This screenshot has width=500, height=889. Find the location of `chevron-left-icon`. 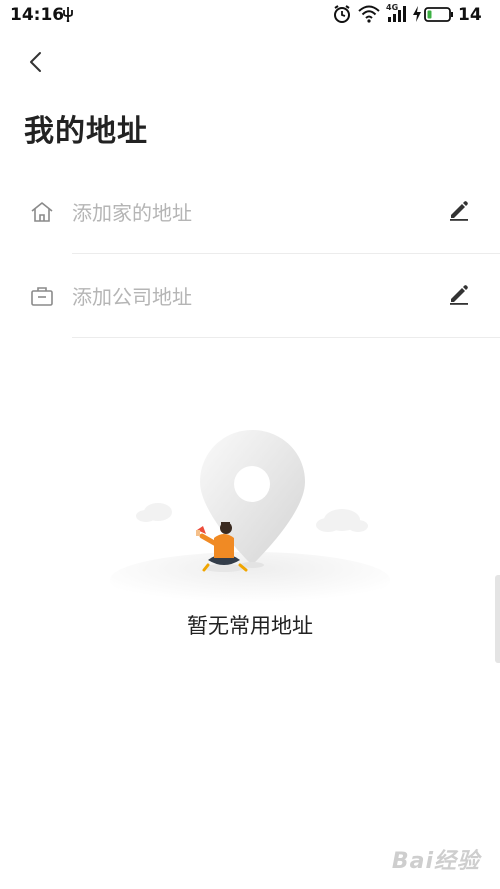

chevron-left-icon is located at coordinates (35, 62).